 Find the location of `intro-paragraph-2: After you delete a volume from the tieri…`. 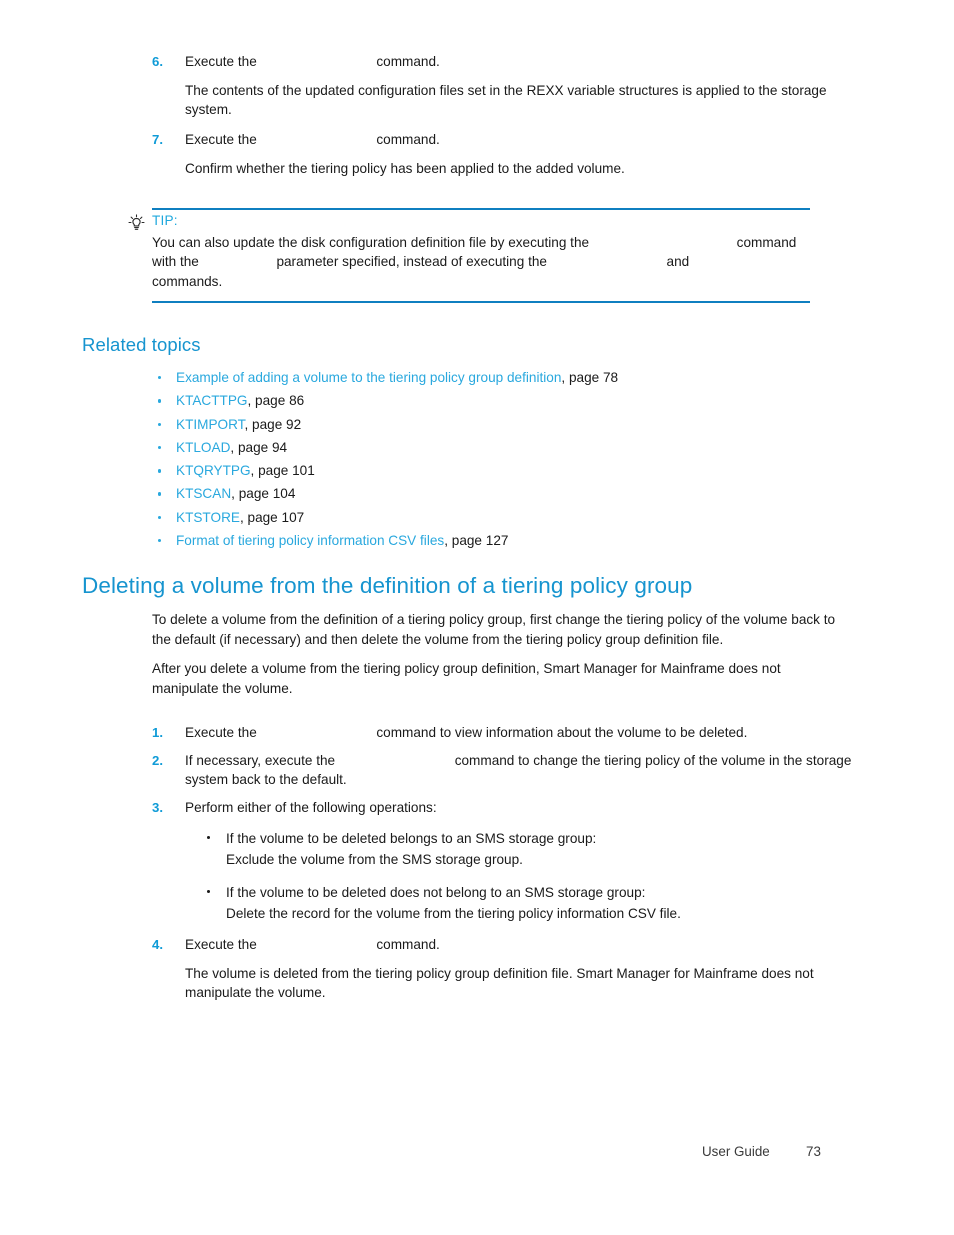

intro-paragraph-2: After you delete a volume from the tieri… is located at coordinates (466, 678).